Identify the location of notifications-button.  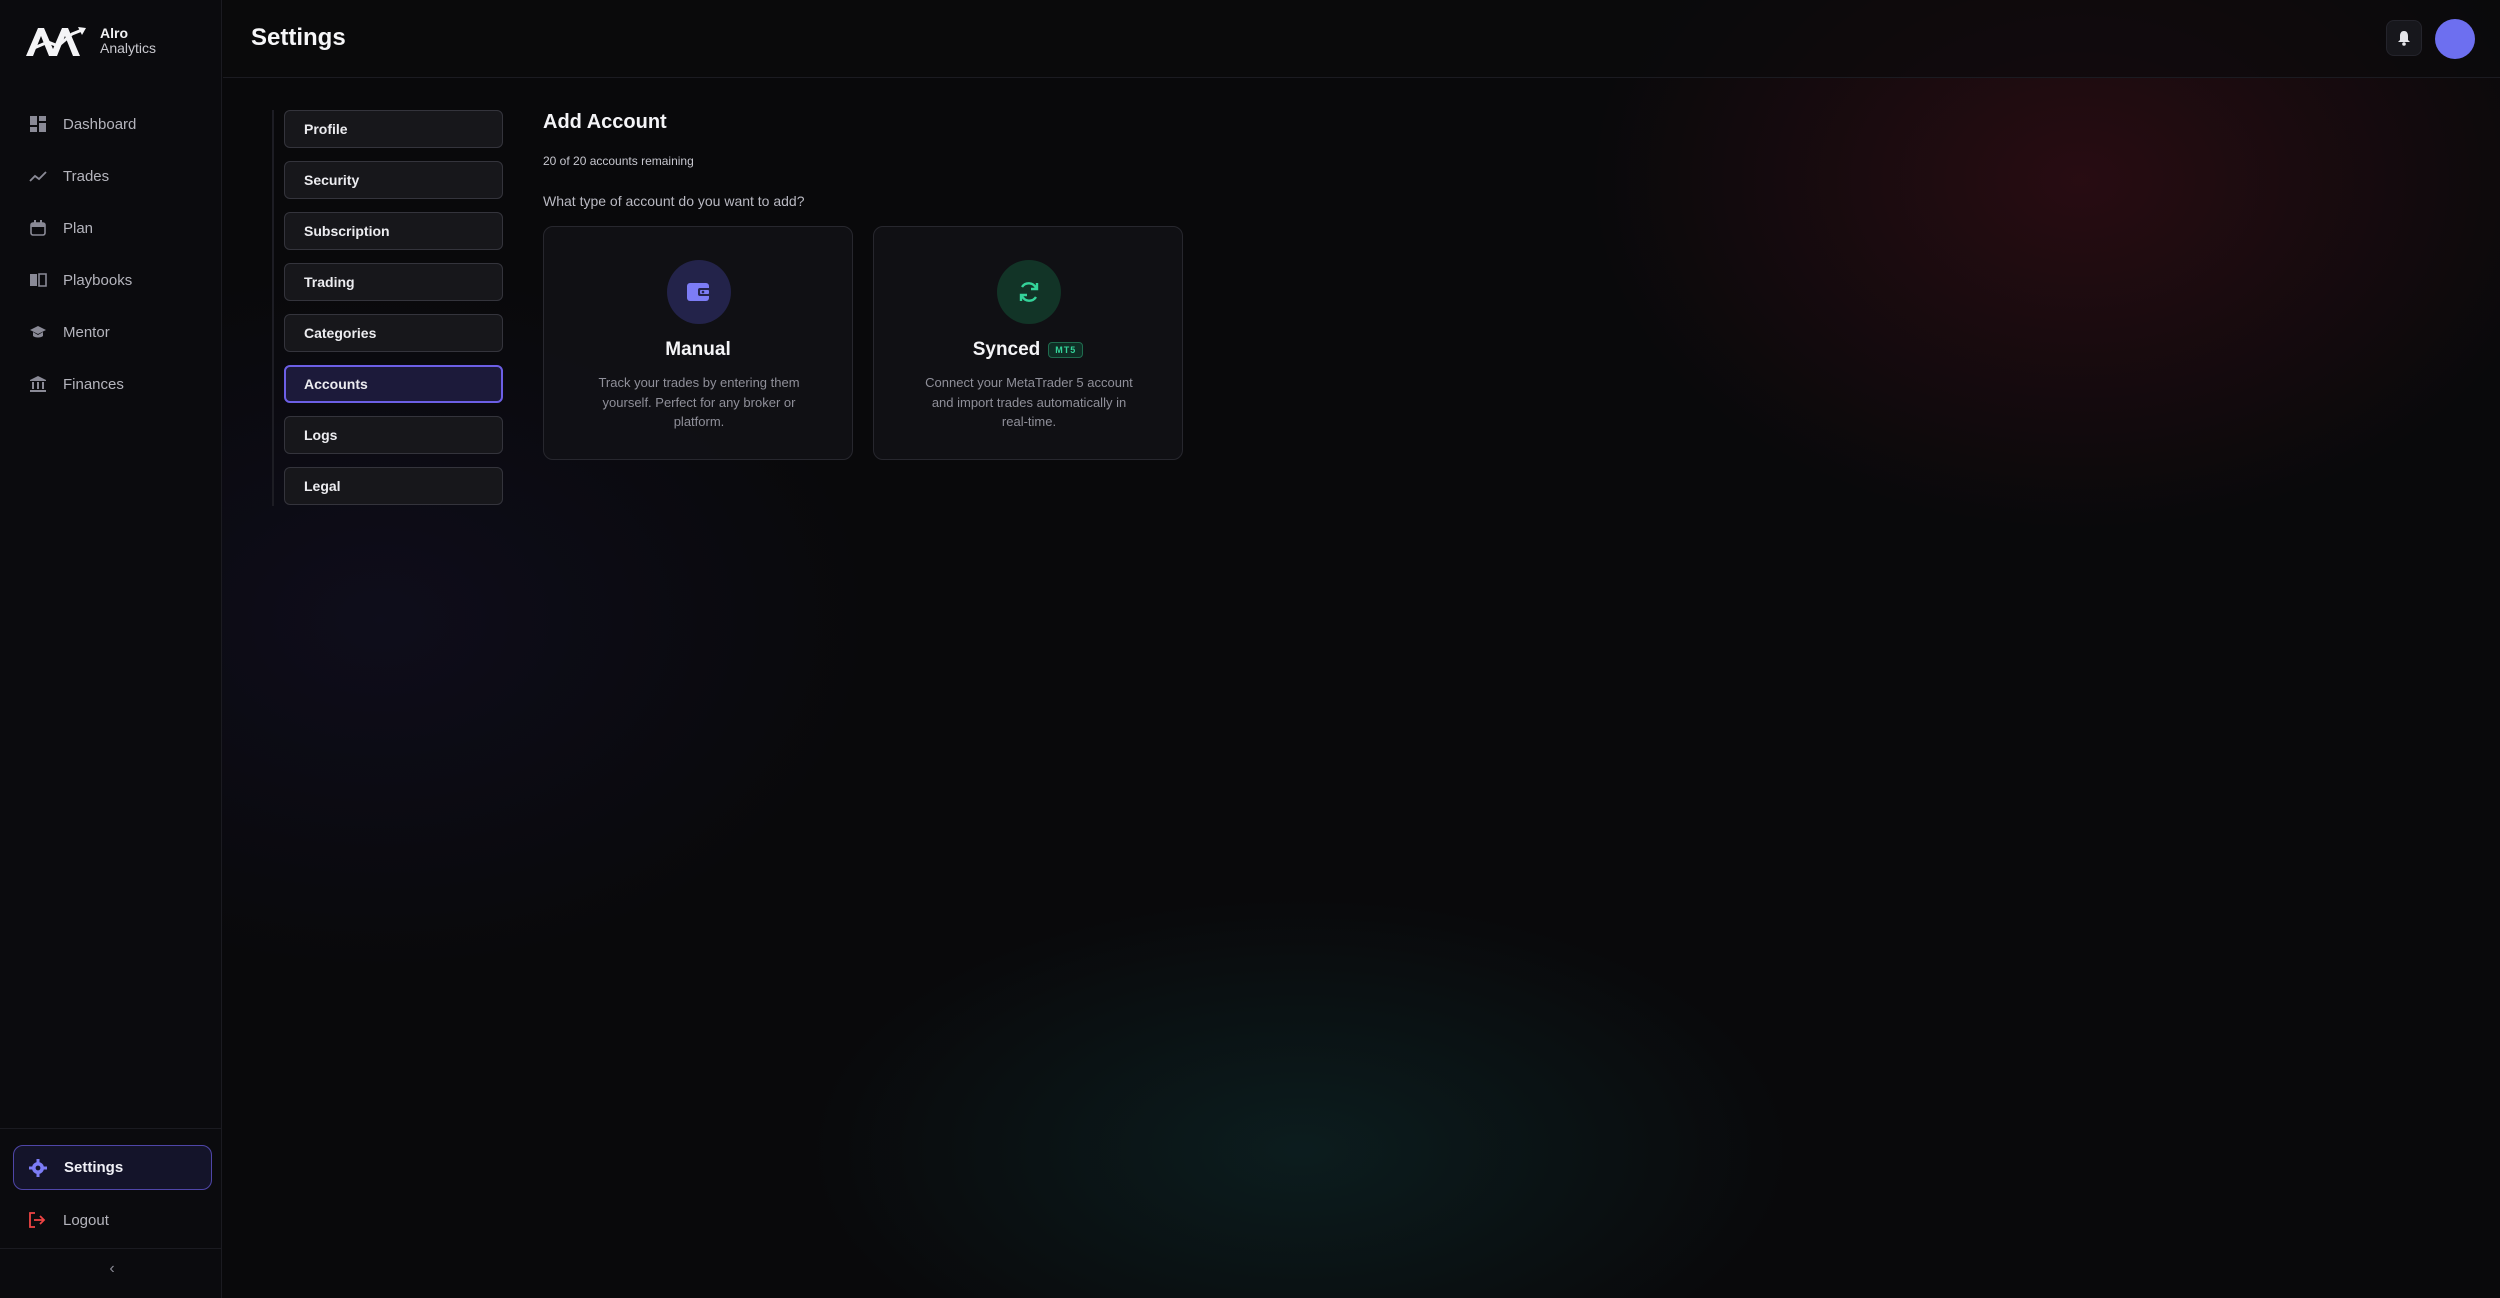
(2404, 38).